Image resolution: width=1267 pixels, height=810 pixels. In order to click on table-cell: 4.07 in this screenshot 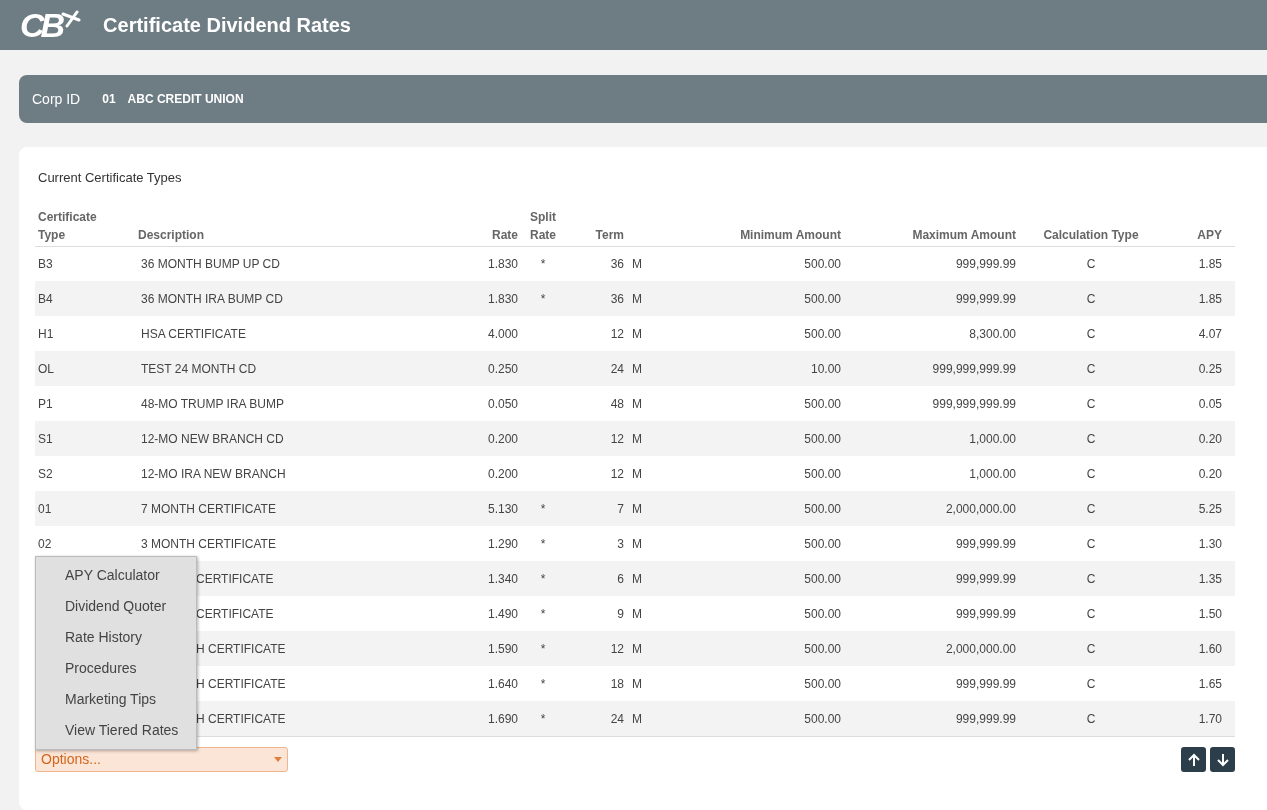, I will do `click(1210, 333)`.